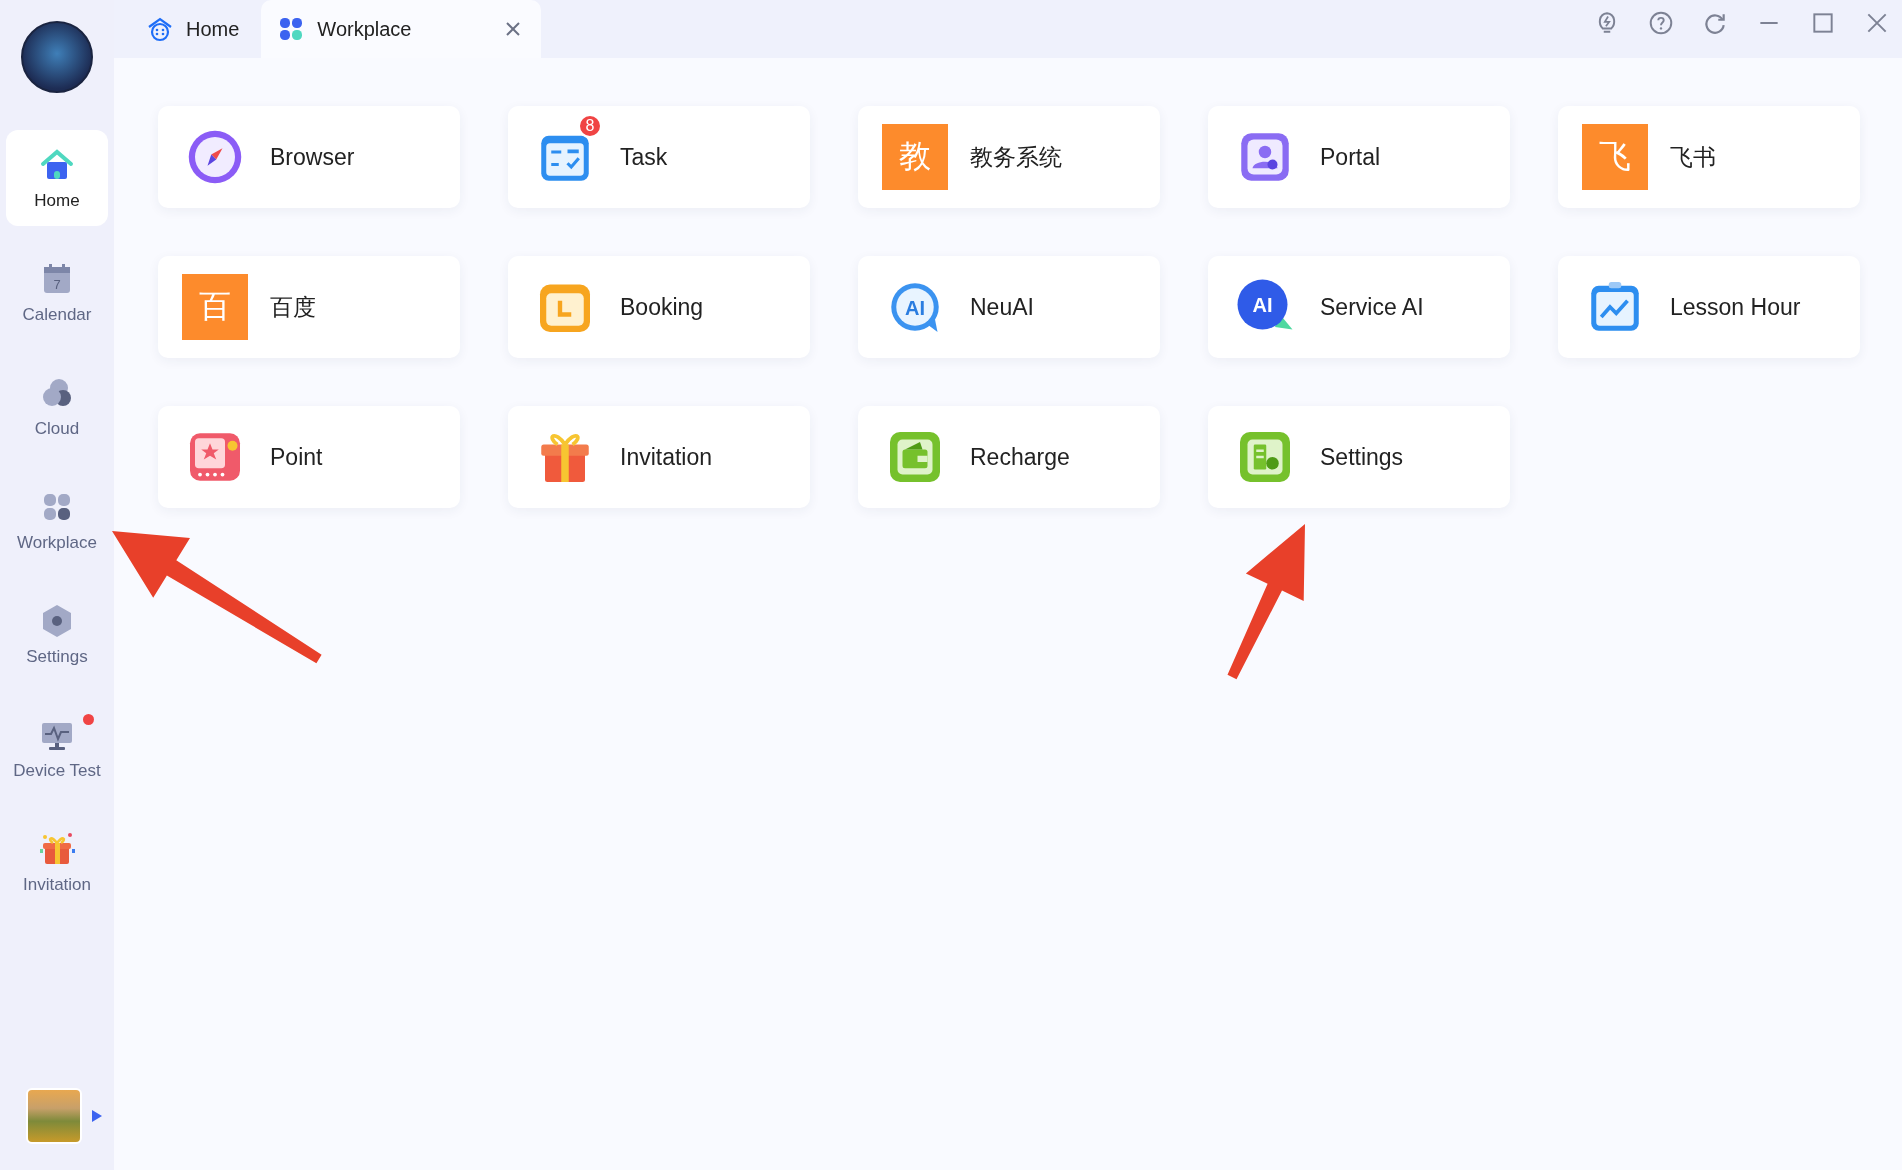 The width and height of the screenshot is (1902, 1170). What do you see at coordinates (309, 307) in the screenshot?
I see `app-card: 百 百度` at bounding box center [309, 307].